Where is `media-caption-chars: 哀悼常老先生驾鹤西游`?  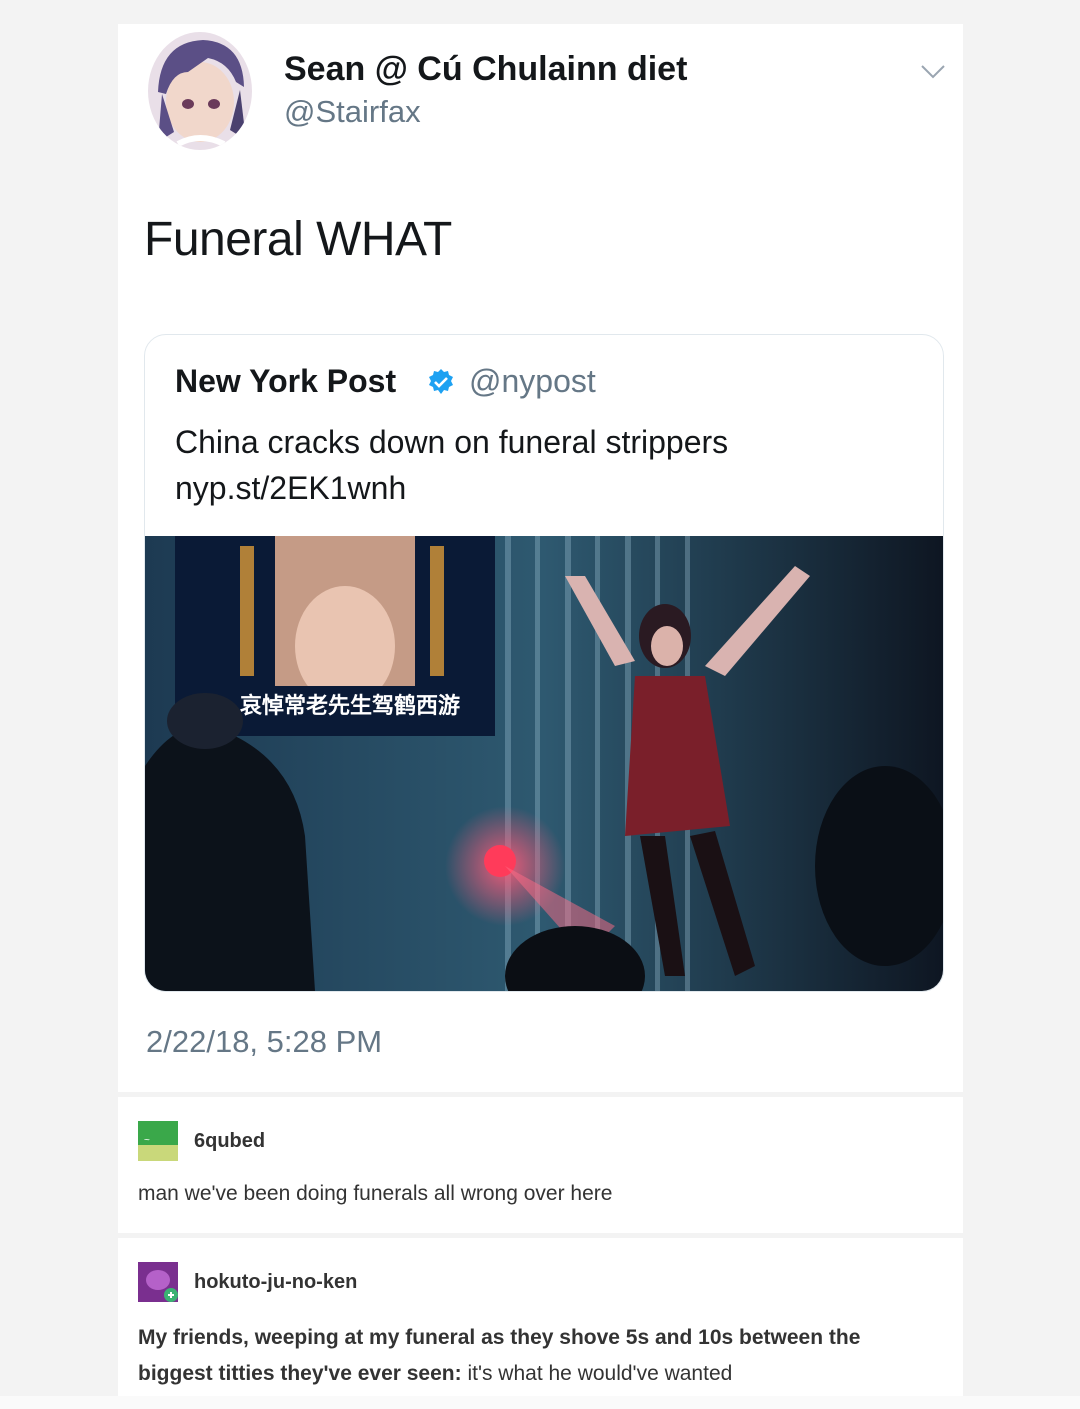 media-caption-chars: 哀悼常老先生驾鹤西游 is located at coordinates (350, 705).